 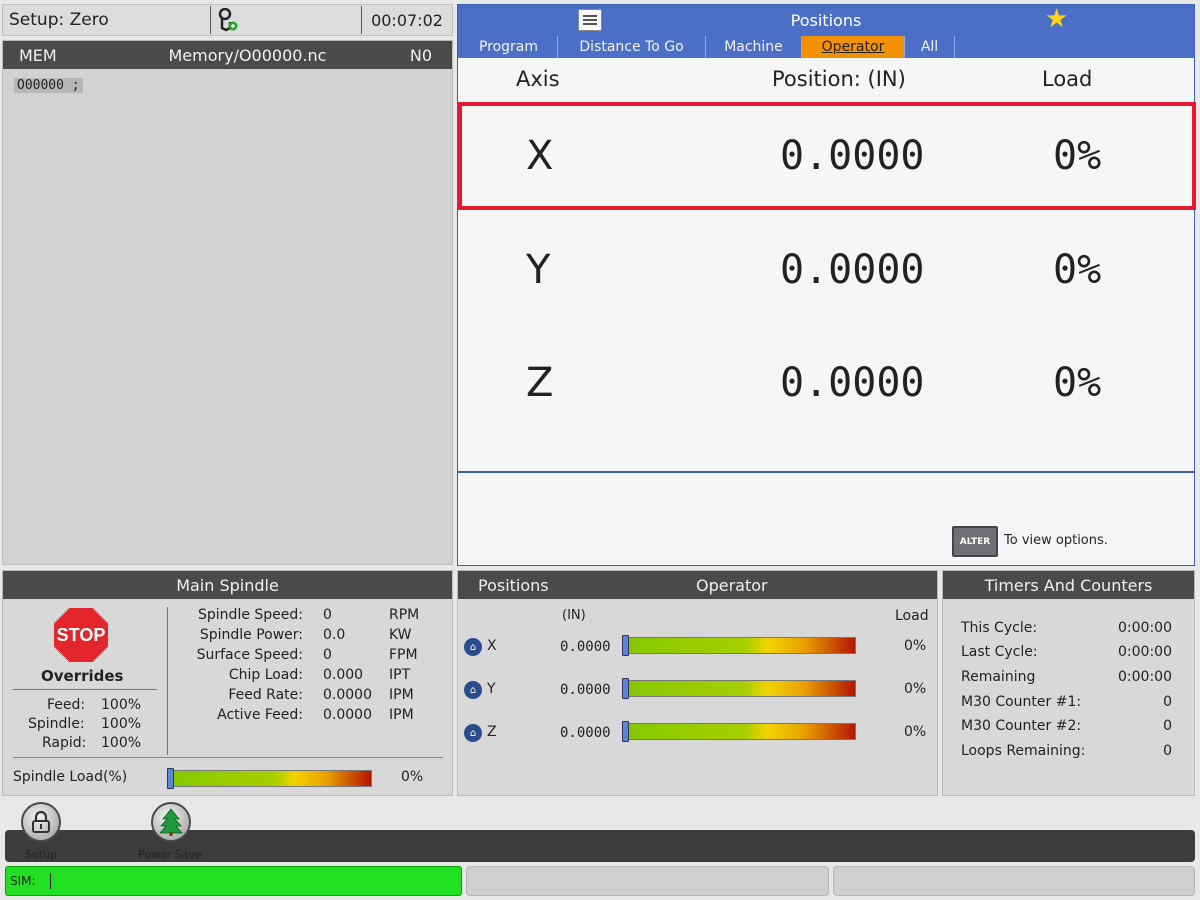 What do you see at coordinates (839, 79) in the screenshot?
I see `column-position: Position: (IN)` at bounding box center [839, 79].